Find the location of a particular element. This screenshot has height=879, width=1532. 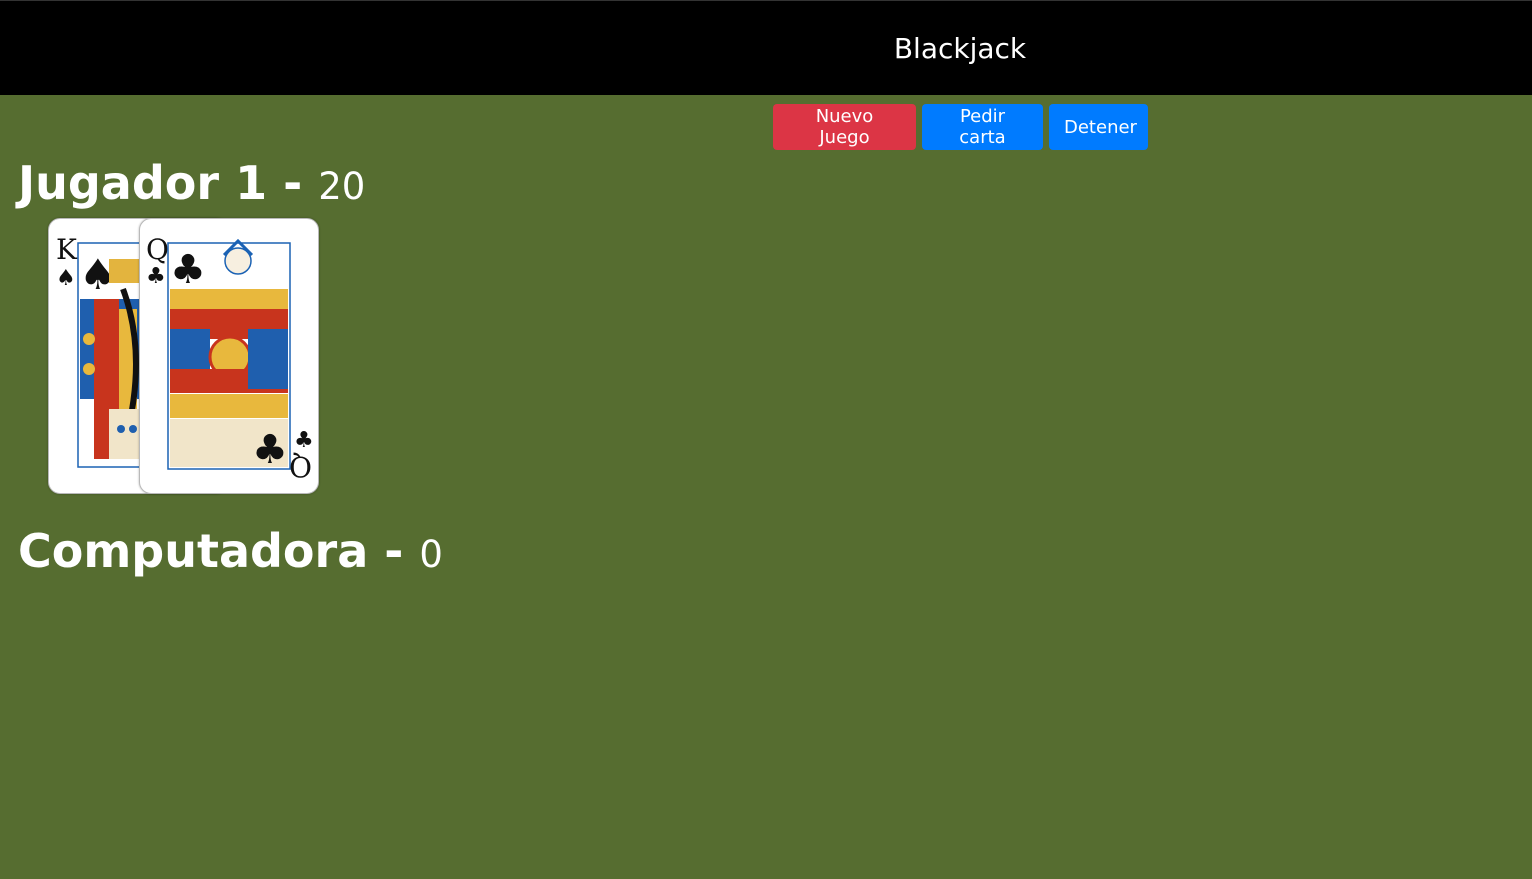

player-cards: K ♠ ♠ Q ♣ ♣ ♣ ♣ Q is located at coordinates (193, 358).